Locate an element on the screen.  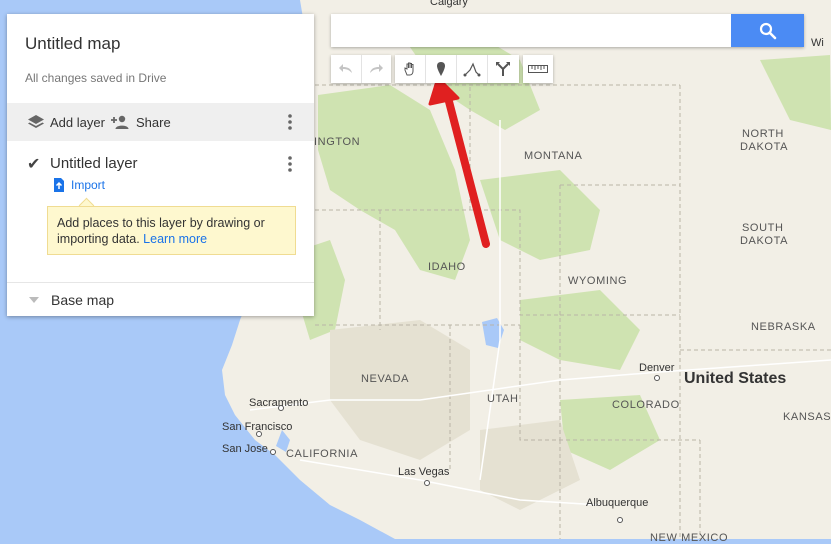
base-map-toggle: Base map is located at coordinates (70, 300).